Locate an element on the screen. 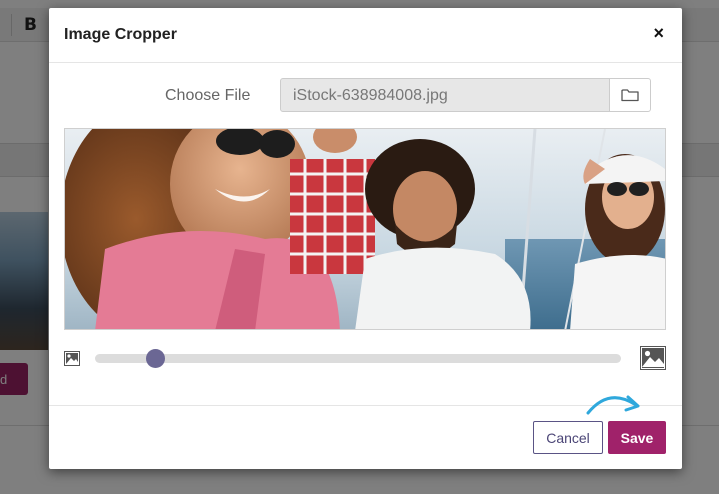 The image size is (719, 494). image-large-icon is located at coordinates (653, 358).